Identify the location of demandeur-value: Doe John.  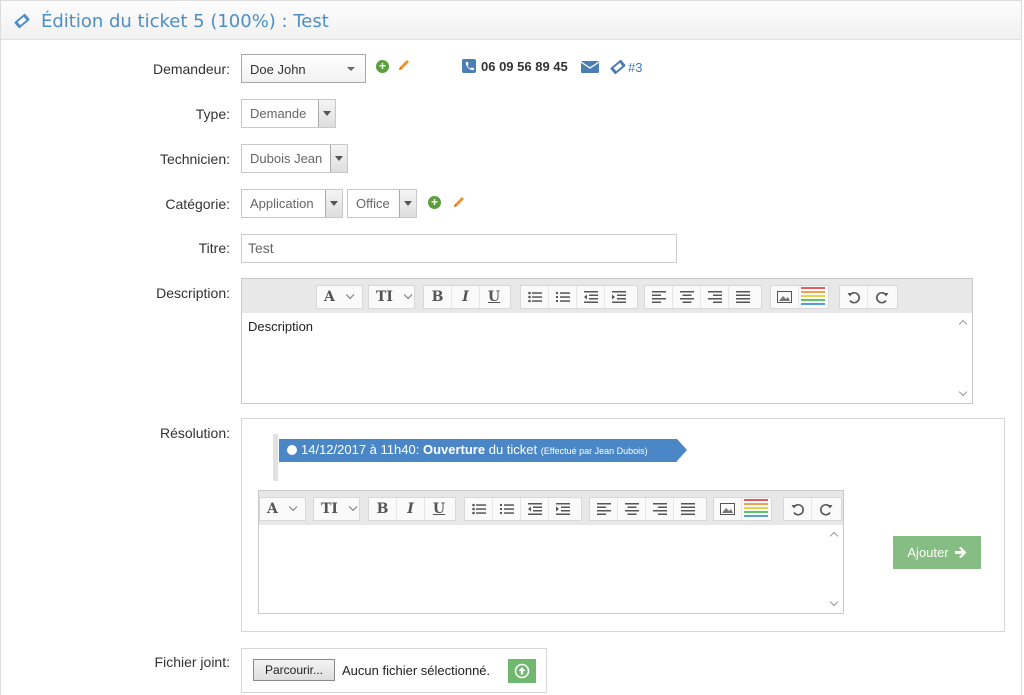
(278, 69).